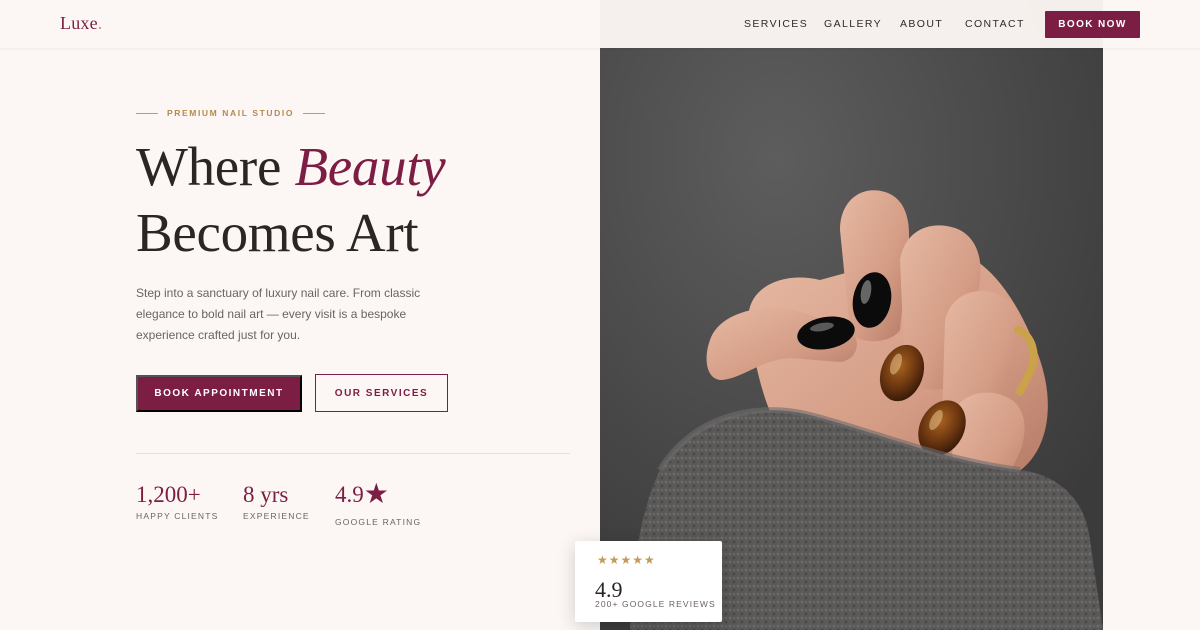  What do you see at coordinates (356, 200) in the screenshot?
I see `hero-headline: Where Beauty Becomes Art` at bounding box center [356, 200].